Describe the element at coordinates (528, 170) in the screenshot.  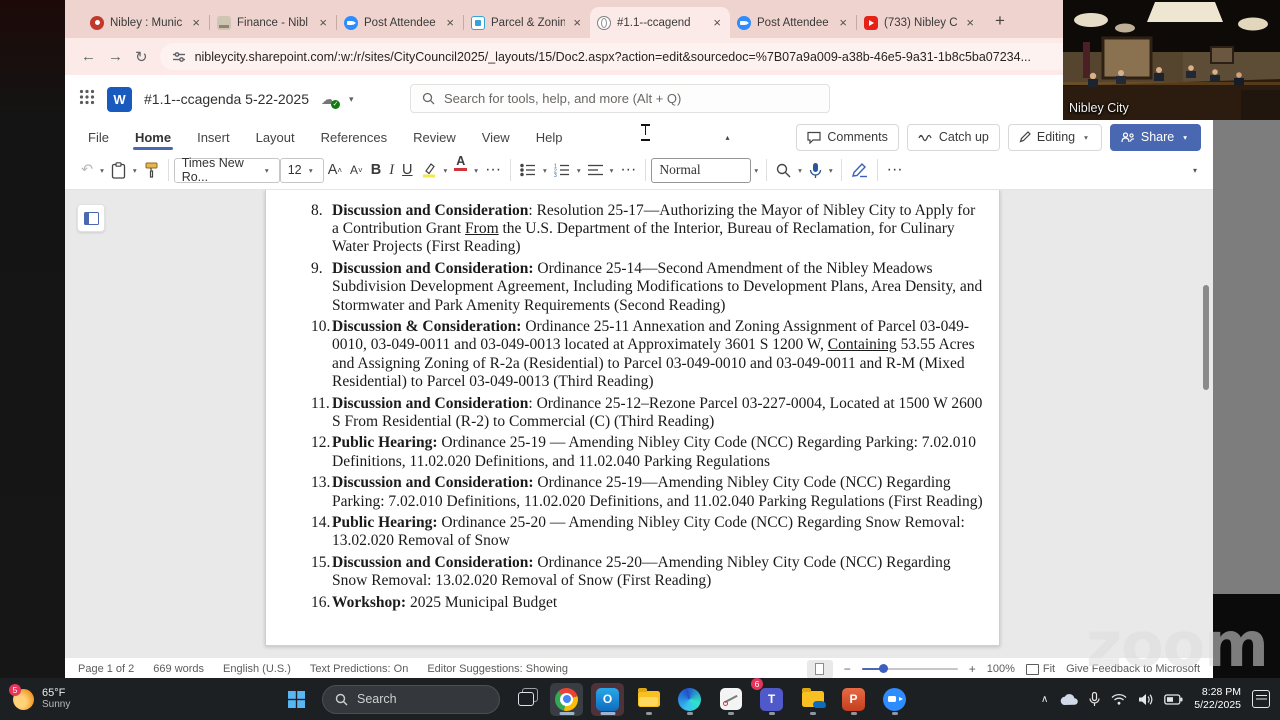
I see `bullets-button` at that location.